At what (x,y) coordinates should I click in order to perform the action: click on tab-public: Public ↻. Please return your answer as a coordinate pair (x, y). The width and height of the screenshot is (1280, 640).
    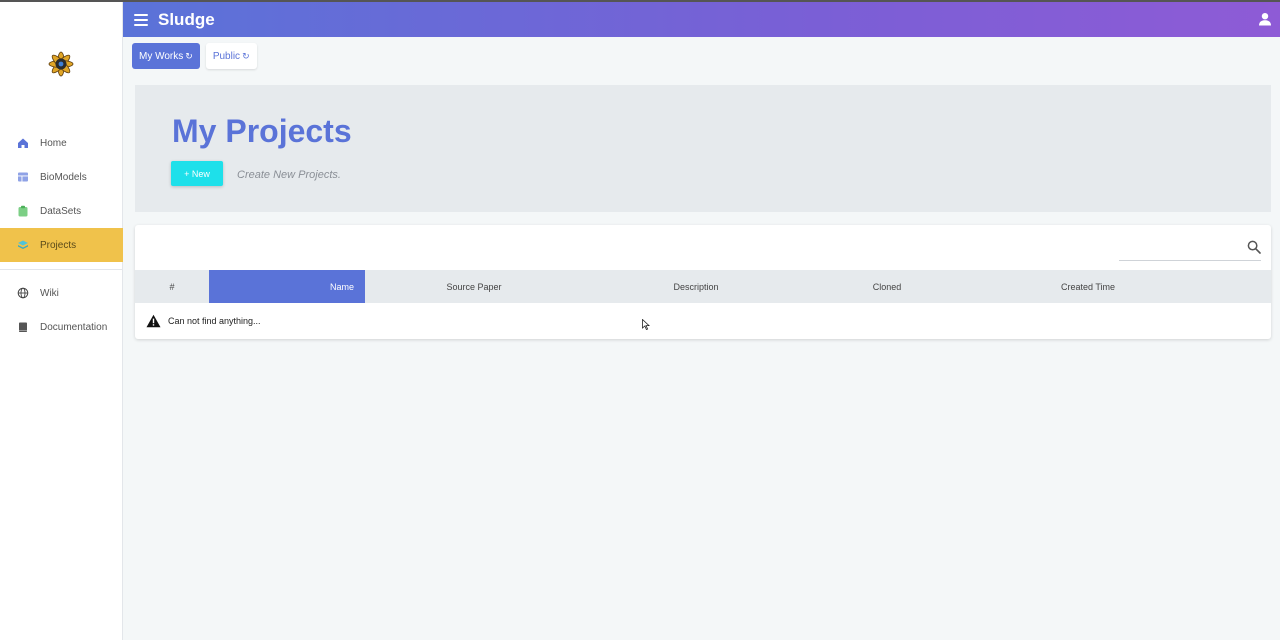
    Looking at the image, I should click on (231, 56).